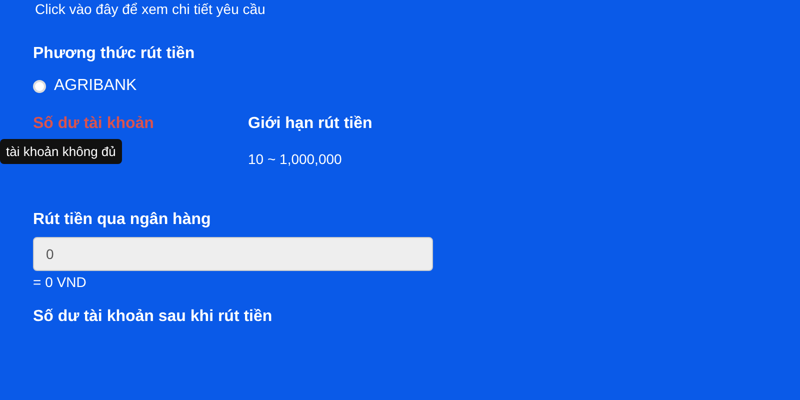 The image size is (800, 400). Describe the element at coordinates (122, 220) in the screenshot. I see `amount-heading: Rút tiền qua ngân hàng` at that location.